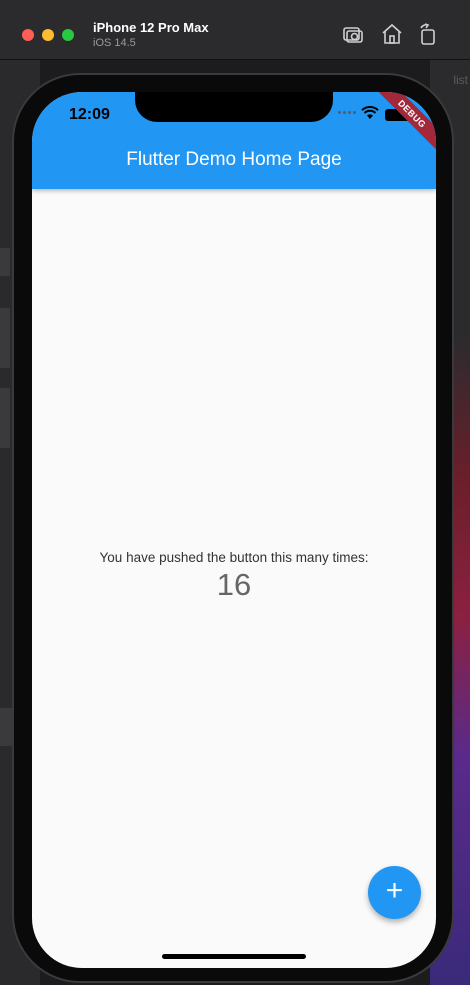  I want to click on device-name: iPhone 12 Pro Max, so click(151, 27).